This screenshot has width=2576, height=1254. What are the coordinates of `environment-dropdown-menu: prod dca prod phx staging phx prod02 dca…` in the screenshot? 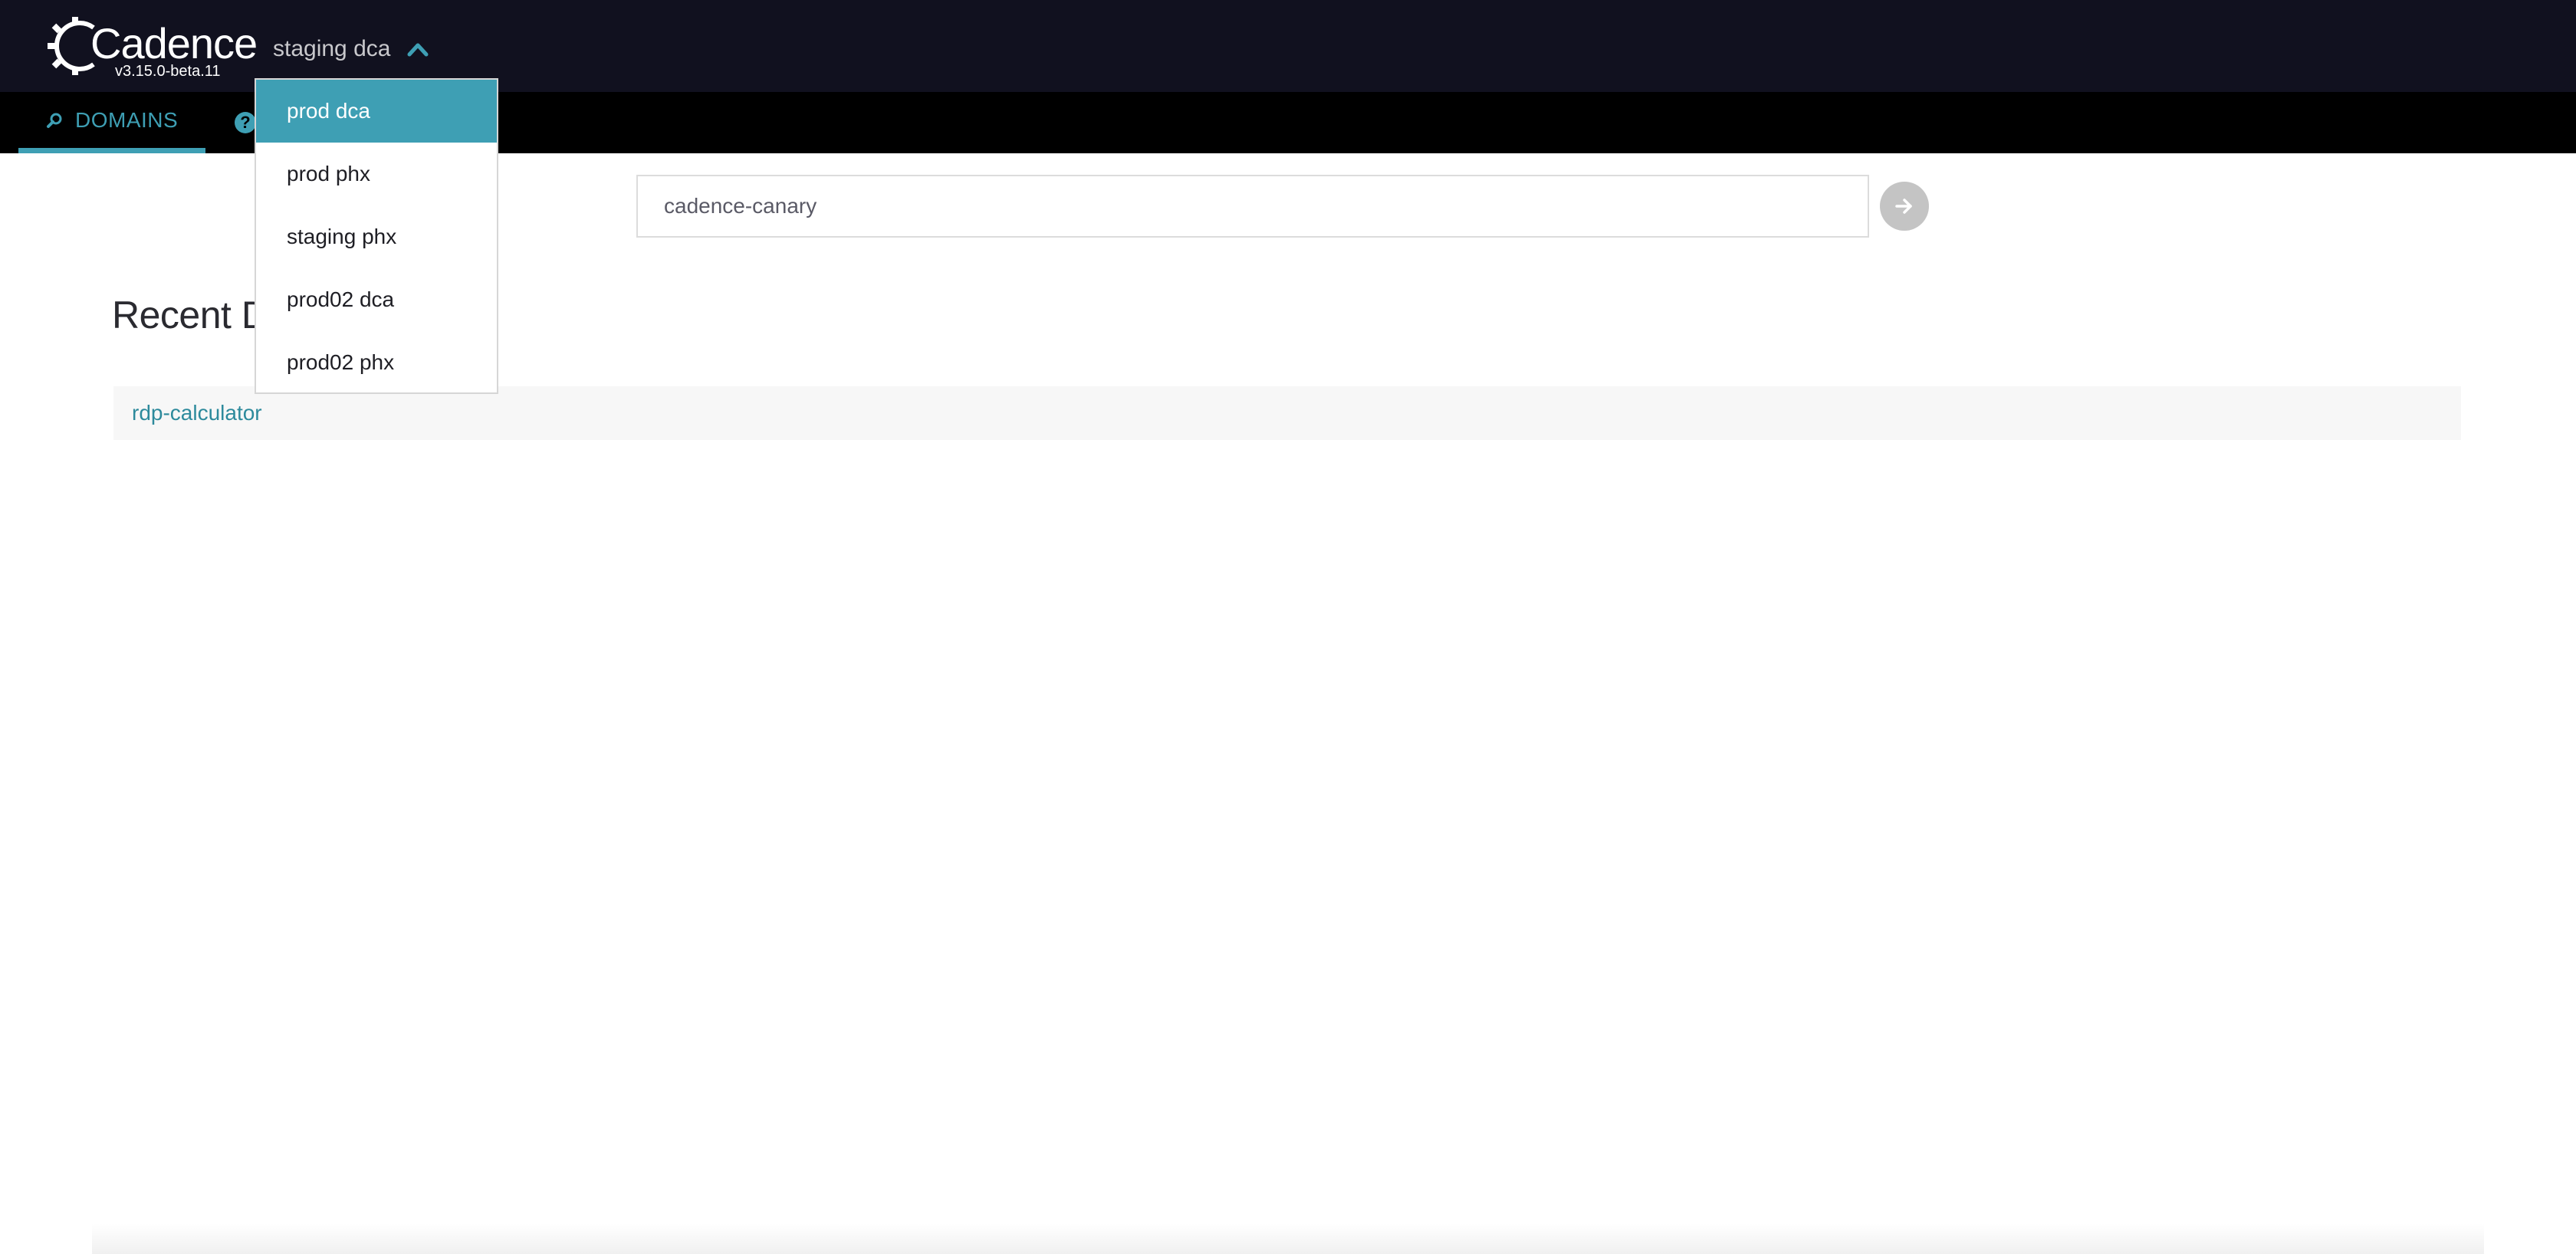 It's located at (376, 236).